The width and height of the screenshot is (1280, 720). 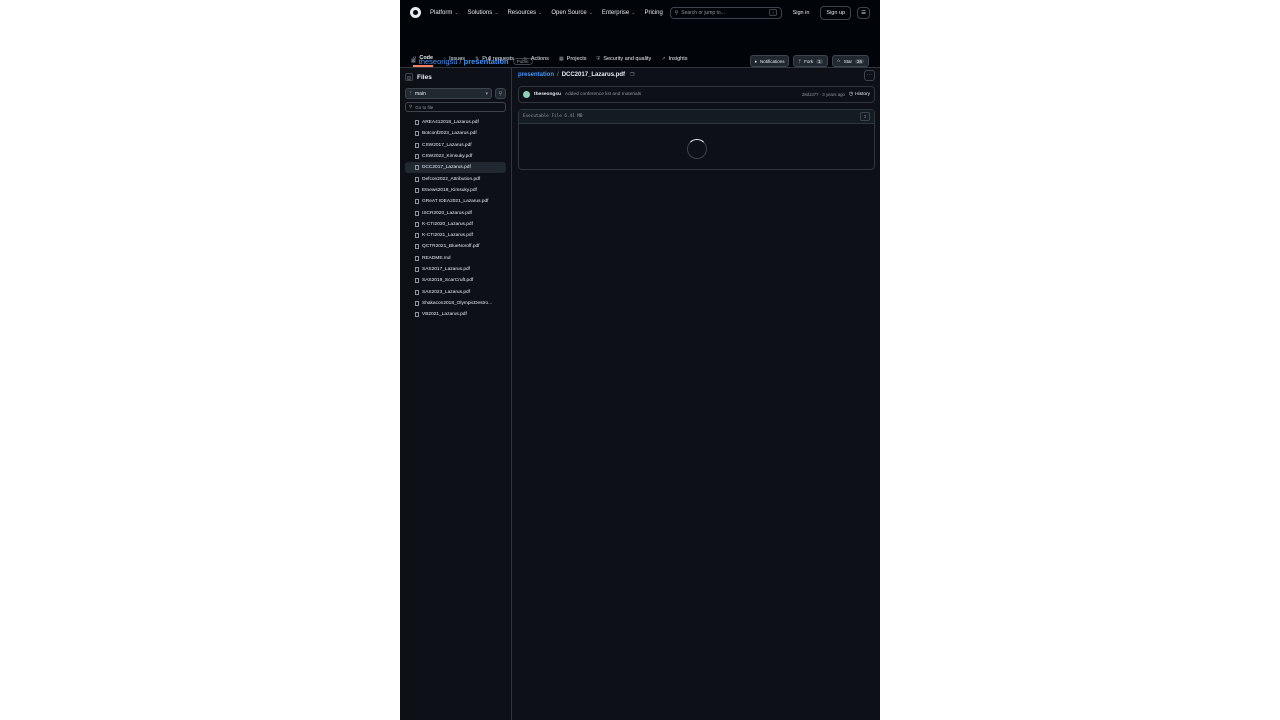 I want to click on sign-up-button: Sign up, so click(x=836, y=12).